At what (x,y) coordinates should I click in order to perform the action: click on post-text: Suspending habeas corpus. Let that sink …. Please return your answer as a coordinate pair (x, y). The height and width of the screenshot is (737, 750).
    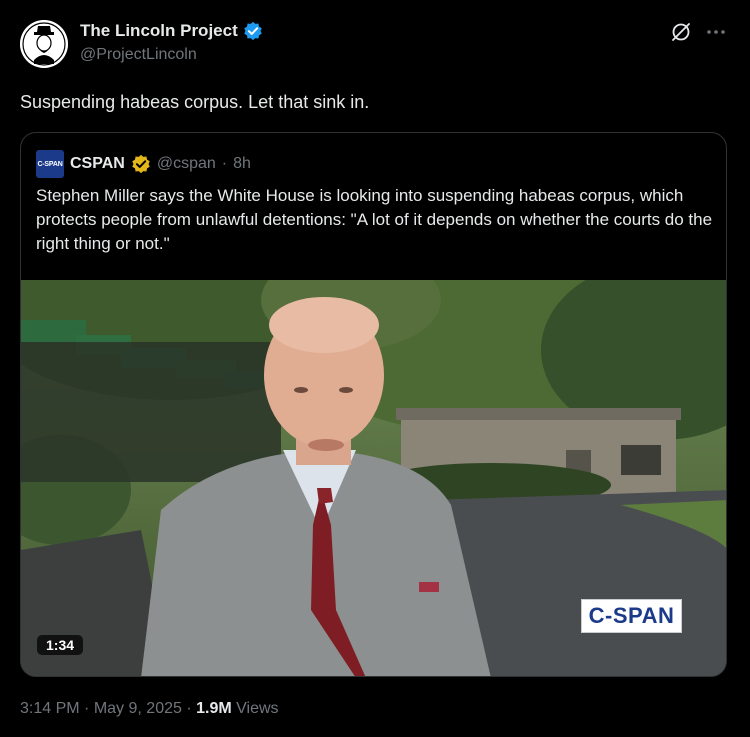
    Looking at the image, I should click on (195, 102).